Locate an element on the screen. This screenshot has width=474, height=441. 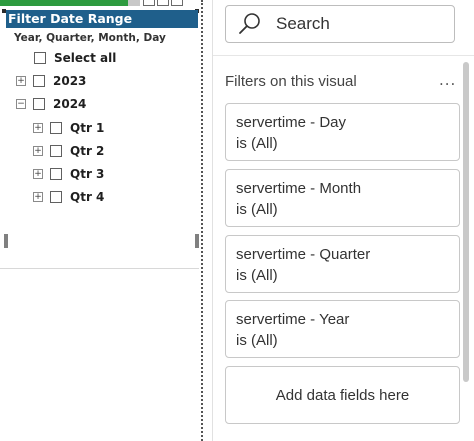
quarter-item-3: + Qtr 3 is located at coordinates (68, 174).